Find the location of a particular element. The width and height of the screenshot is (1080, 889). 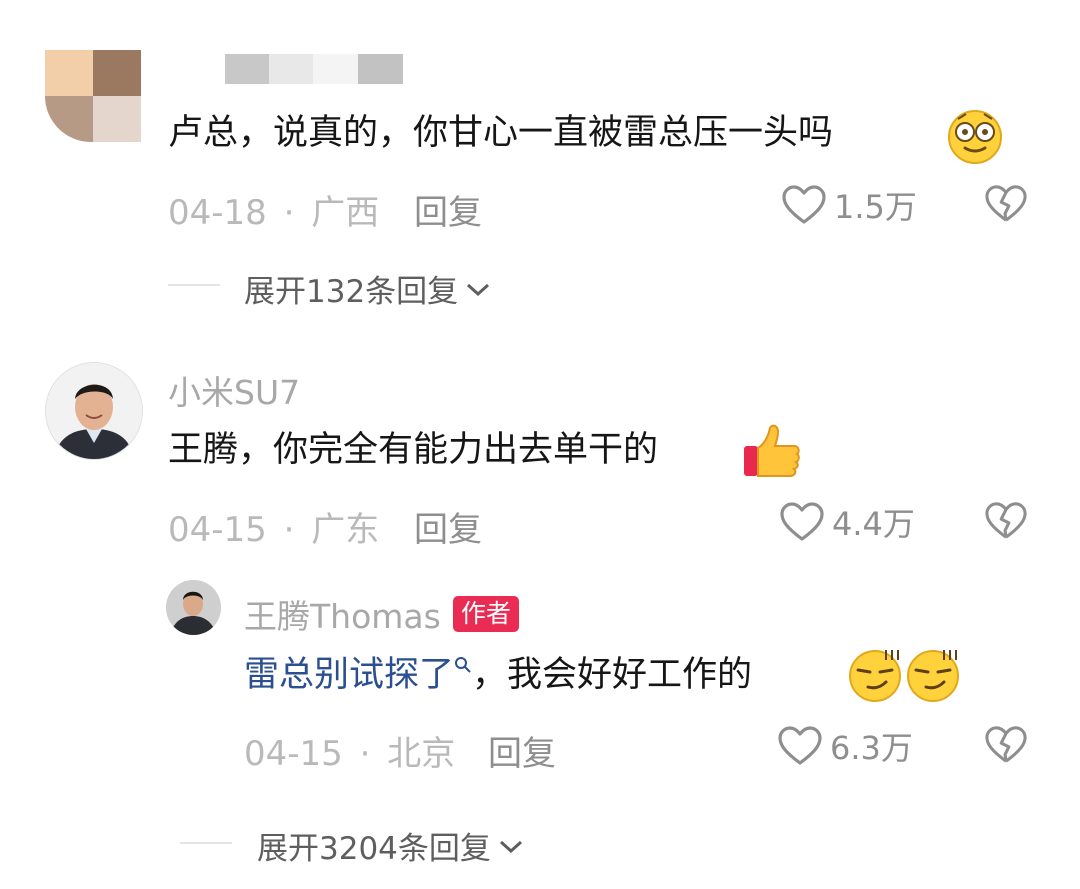

comment-date: 04-15 is located at coordinates (217, 530).